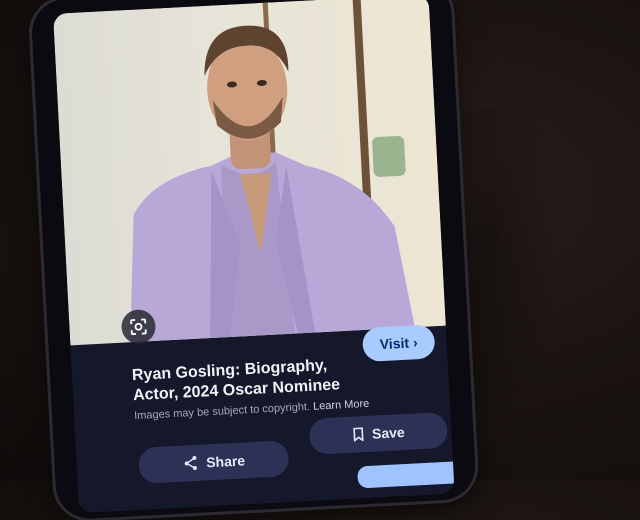 The width and height of the screenshot is (640, 520). What do you see at coordinates (394, 343) in the screenshot?
I see `visit-label: Visit` at bounding box center [394, 343].